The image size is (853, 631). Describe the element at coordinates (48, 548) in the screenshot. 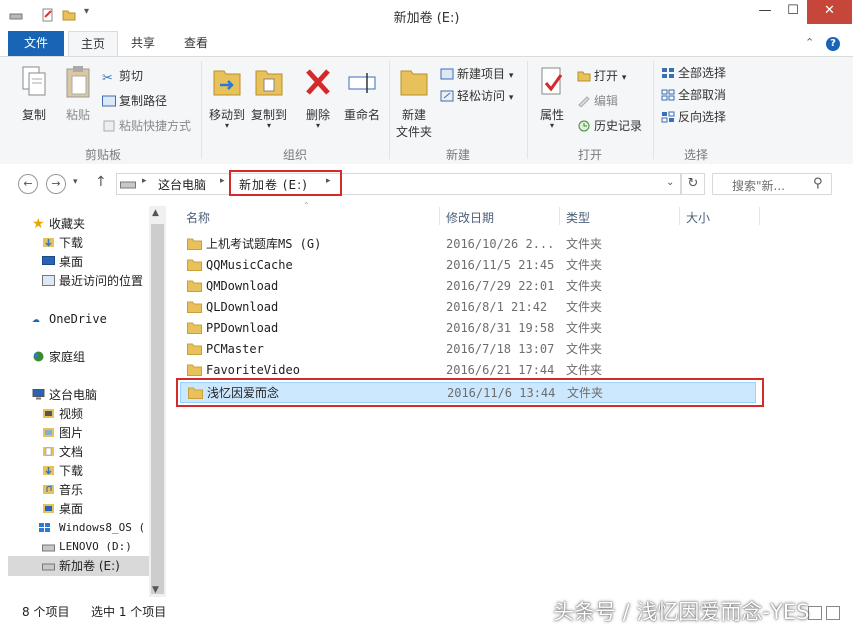

I see `drive-icon` at that location.